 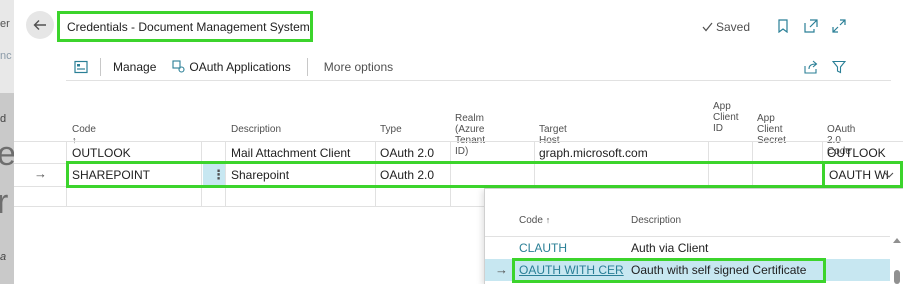 What do you see at coordinates (897, 277) in the screenshot?
I see `scrollbar-thumb` at bounding box center [897, 277].